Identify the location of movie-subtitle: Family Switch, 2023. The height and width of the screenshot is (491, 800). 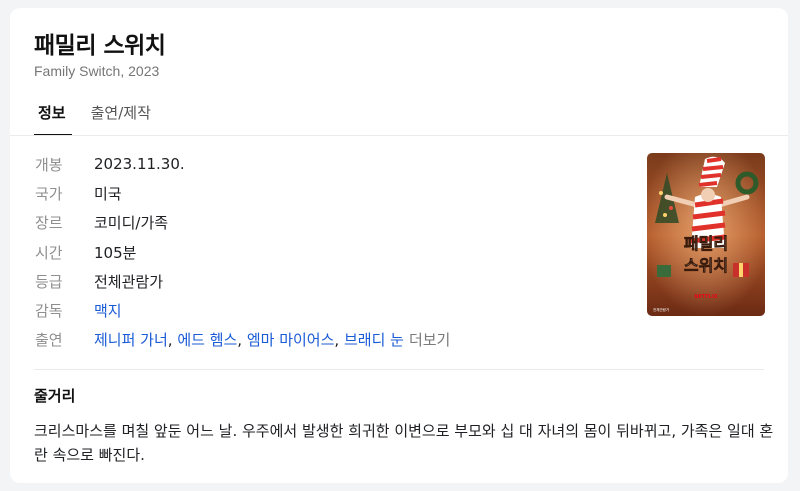
(97, 71).